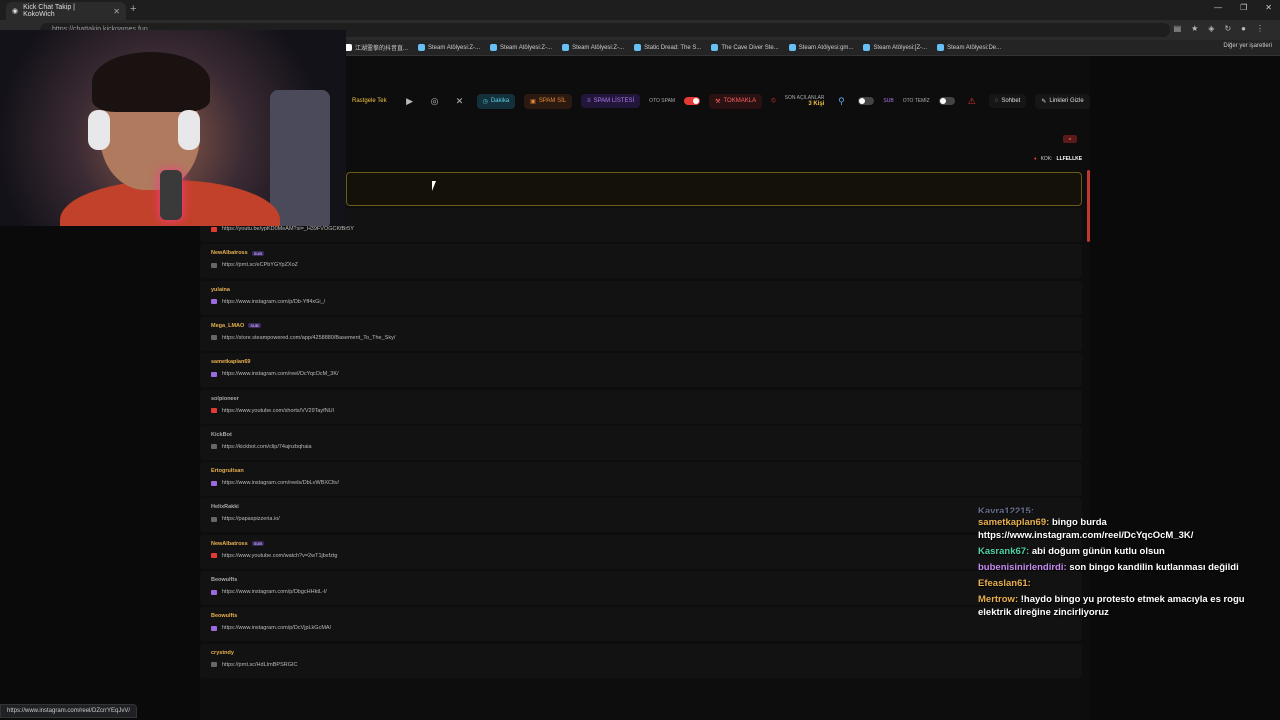 The height and width of the screenshot is (720, 1280). I want to click on spam-list-button: ≡ SPAM LİSTESİ, so click(611, 101).